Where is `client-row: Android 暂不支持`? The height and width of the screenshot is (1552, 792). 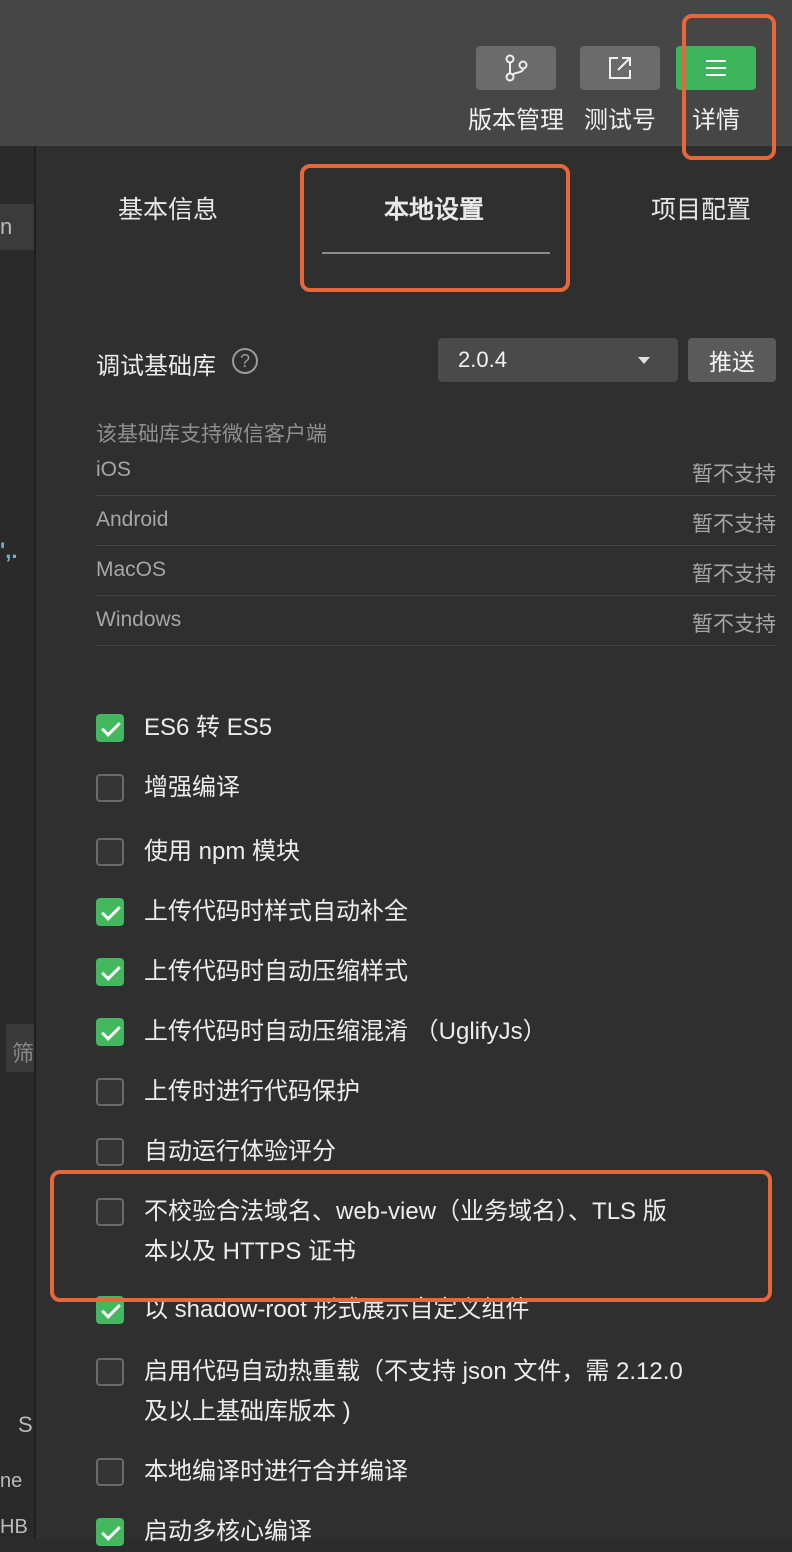
client-row: Android 暂不支持 is located at coordinates (436, 521).